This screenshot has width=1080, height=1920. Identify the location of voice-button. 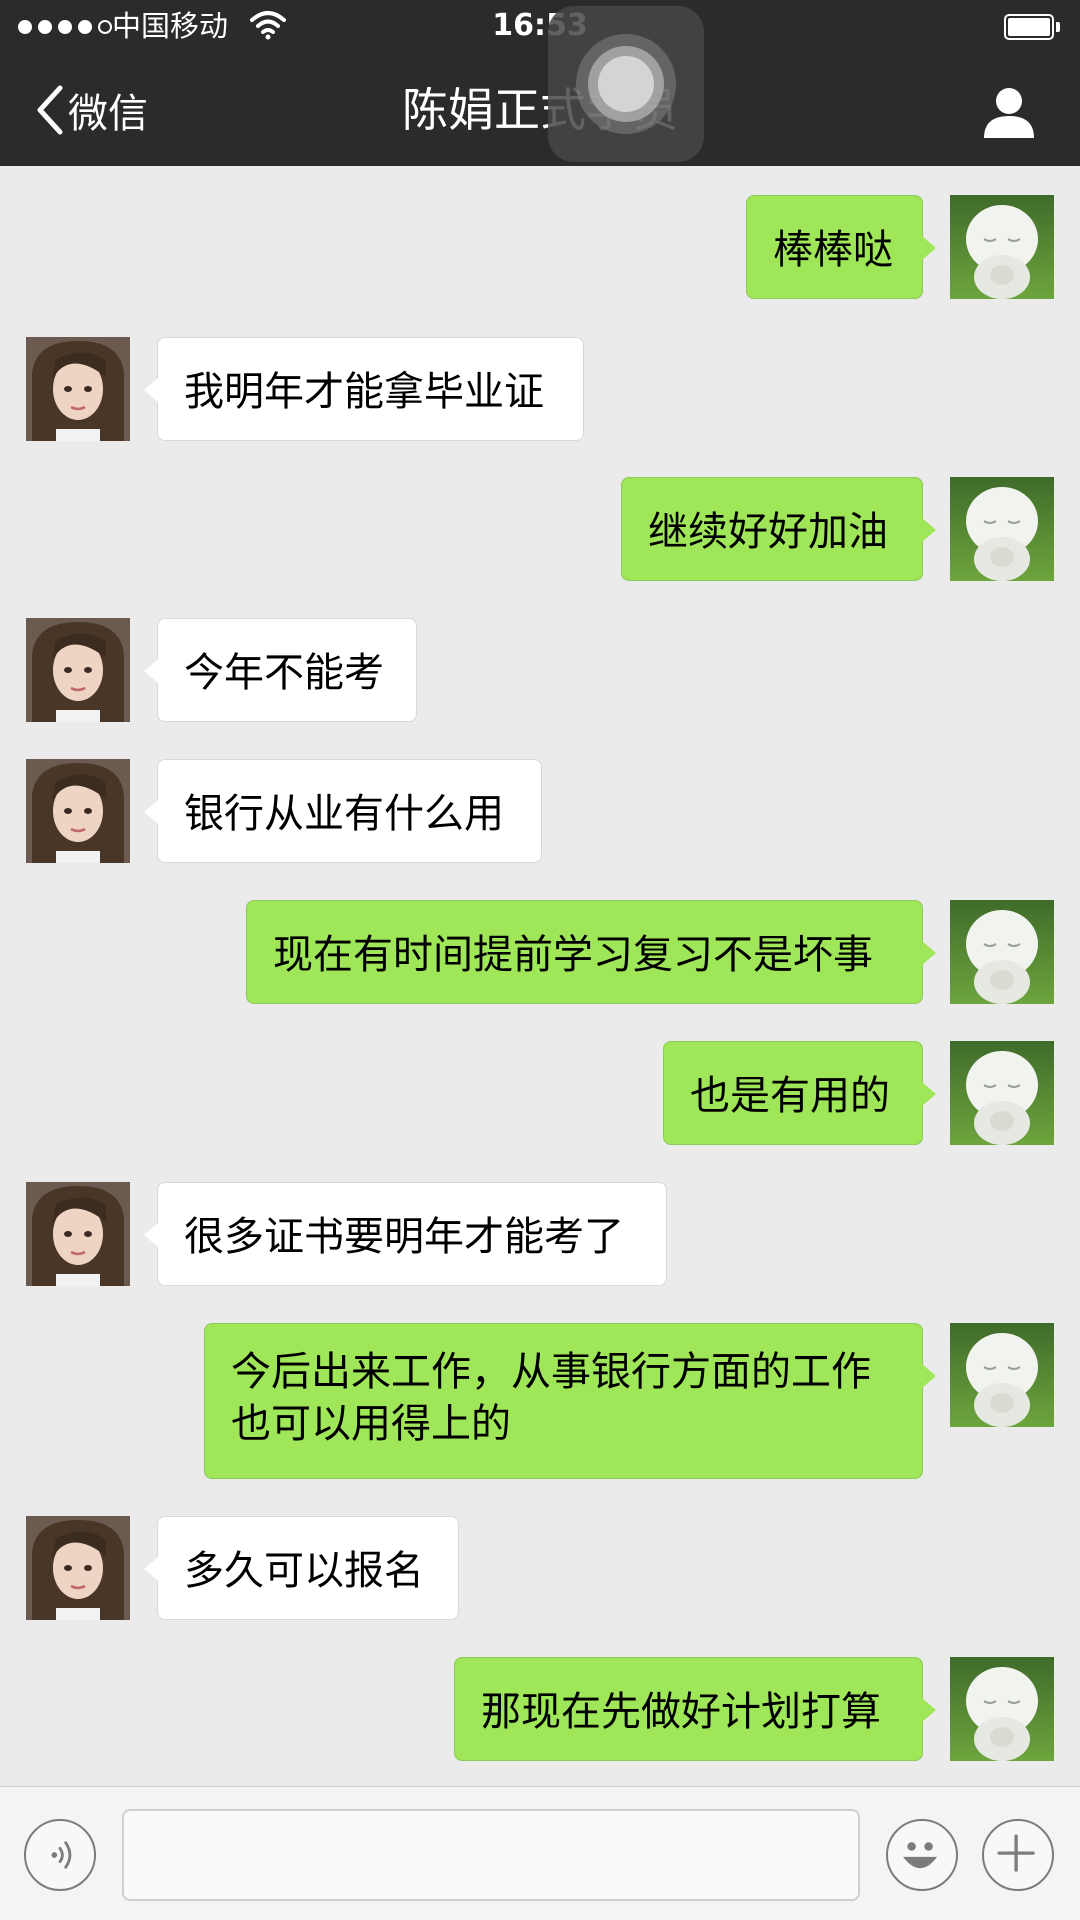
(60, 1855).